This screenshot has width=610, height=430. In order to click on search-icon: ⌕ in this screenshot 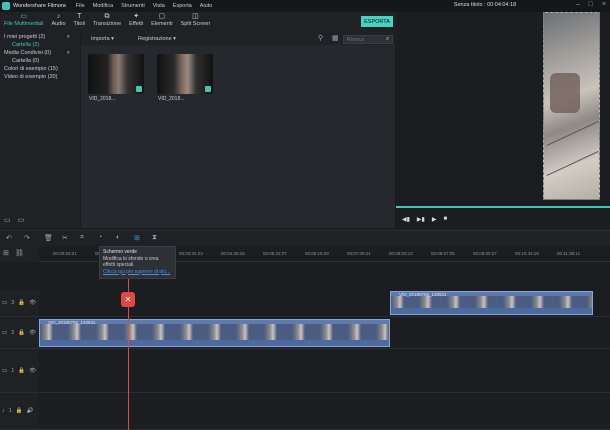, I will do `click(387, 39)`.